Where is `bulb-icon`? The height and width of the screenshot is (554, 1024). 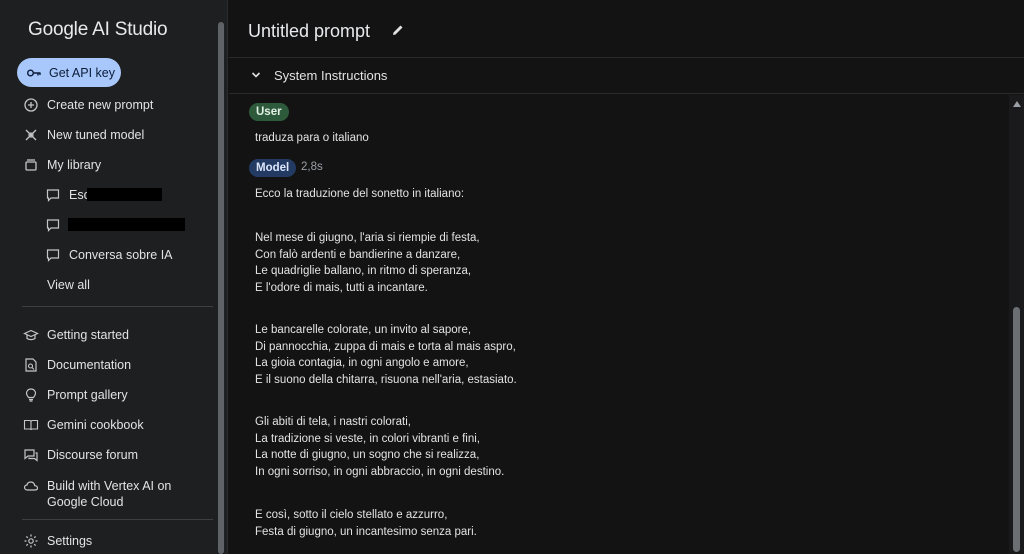
bulb-icon is located at coordinates (31, 395).